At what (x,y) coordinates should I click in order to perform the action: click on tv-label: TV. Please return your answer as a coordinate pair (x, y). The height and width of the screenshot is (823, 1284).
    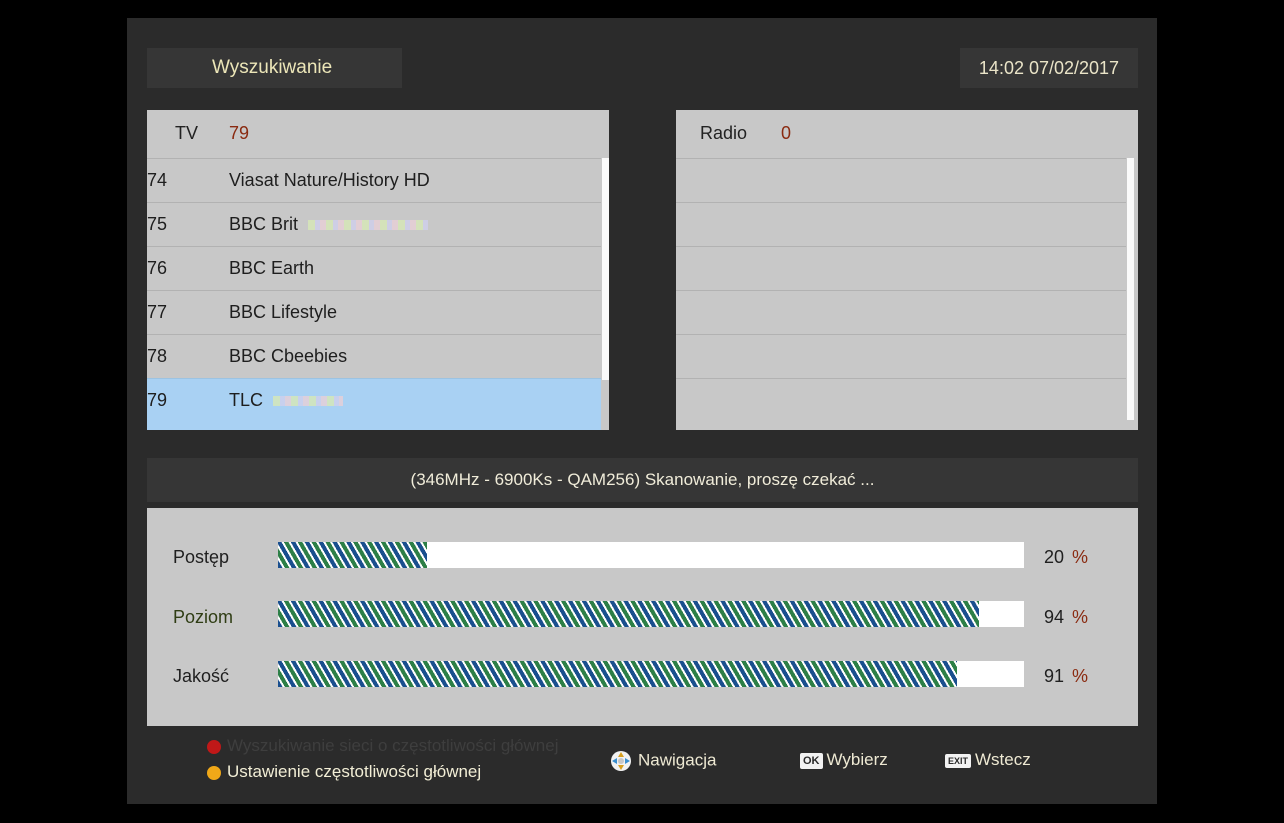
    Looking at the image, I should click on (187, 133).